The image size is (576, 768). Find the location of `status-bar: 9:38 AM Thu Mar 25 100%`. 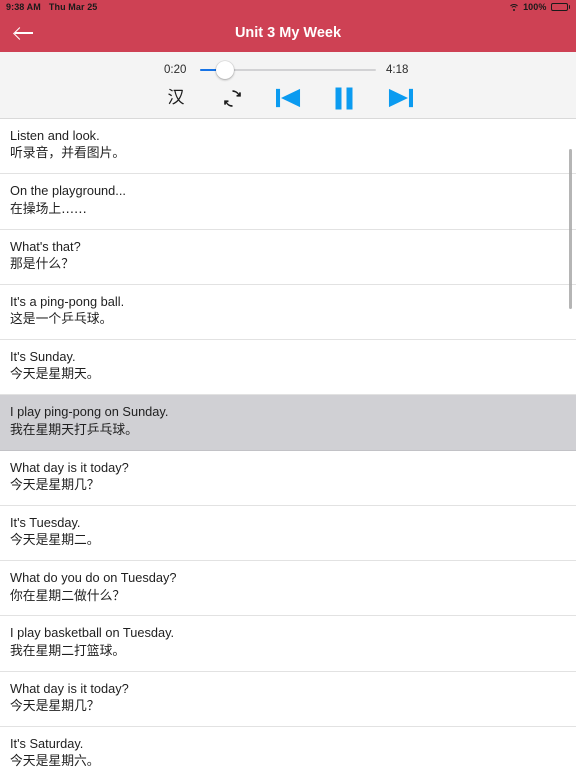

status-bar: 9:38 AM Thu Mar 25 100% is located at coordinates (288, 7).